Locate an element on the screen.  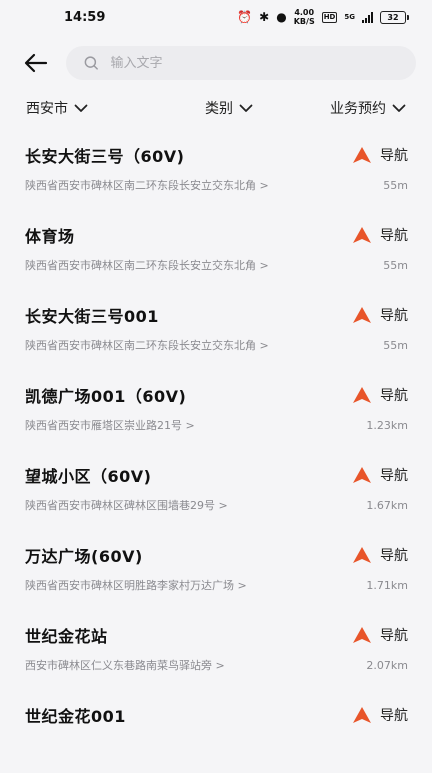
category-filter-label: 类别 is located at coordinates (219, 109).